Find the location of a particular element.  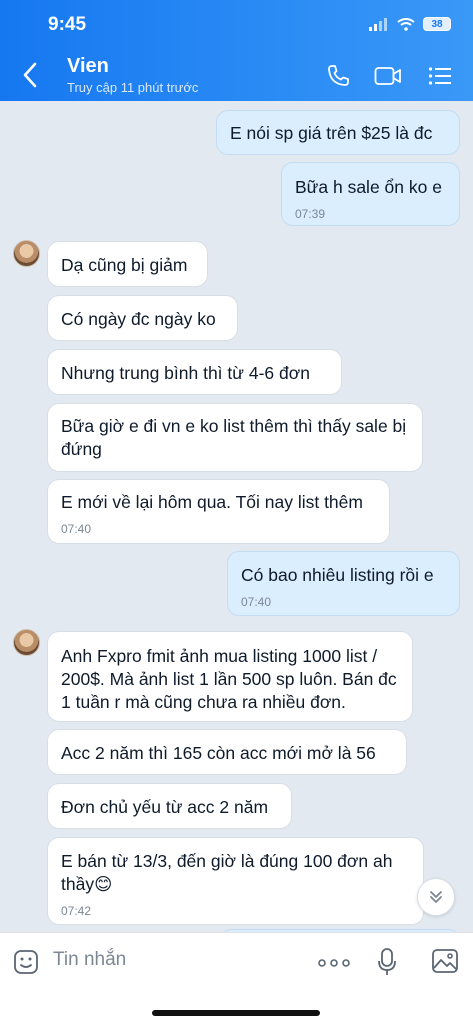

message-text: Dạ cũng bị giảm is located at coordinates (124, 265).